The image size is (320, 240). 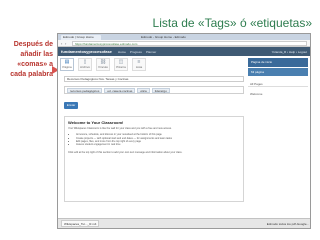 What do you see at coordinates (122, 52) in the screenshot?
I see `nav-home: Home` at bounding box center [122, 52].